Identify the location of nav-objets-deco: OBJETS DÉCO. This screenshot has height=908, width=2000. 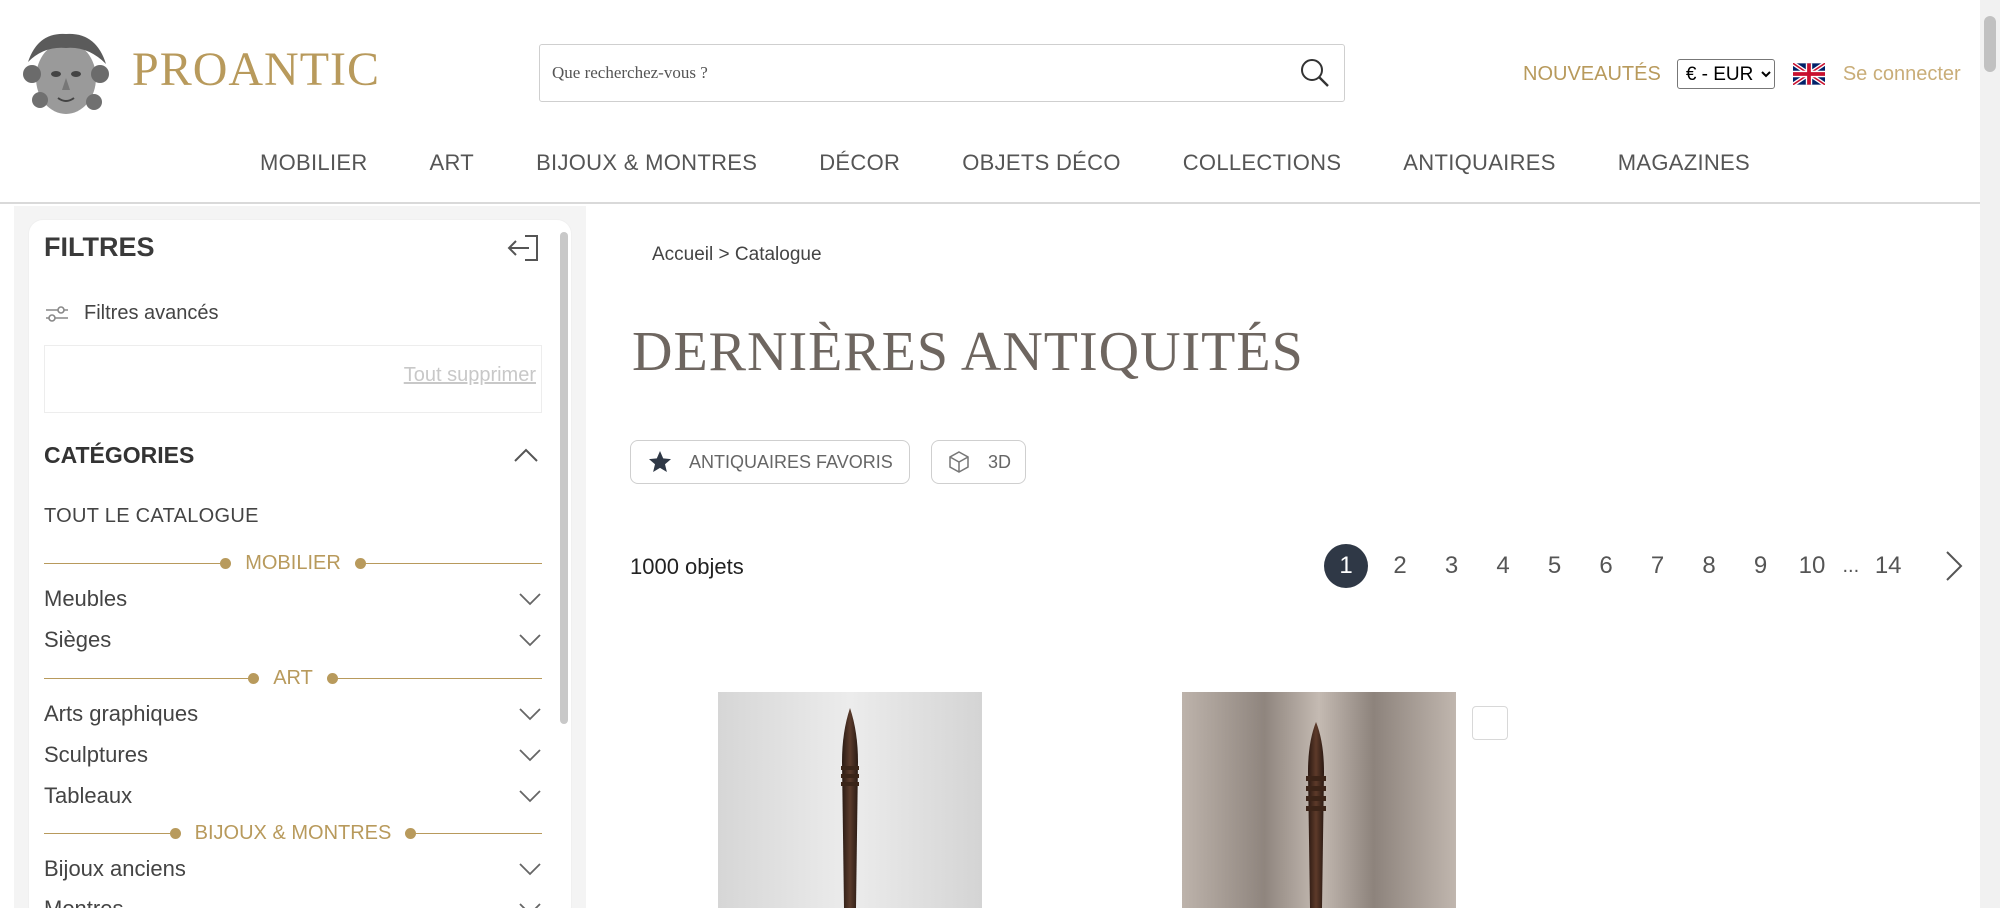
(1041, 163).